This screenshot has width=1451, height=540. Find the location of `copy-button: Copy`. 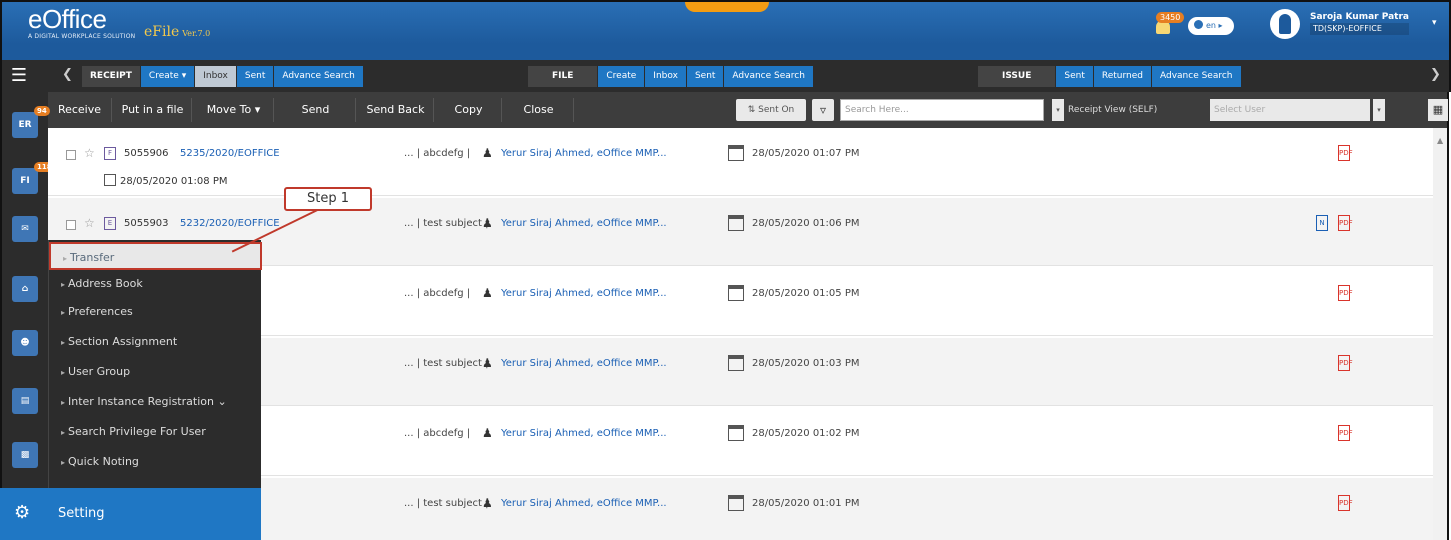

copy-button: Copy is located at coordinates (469, 110).